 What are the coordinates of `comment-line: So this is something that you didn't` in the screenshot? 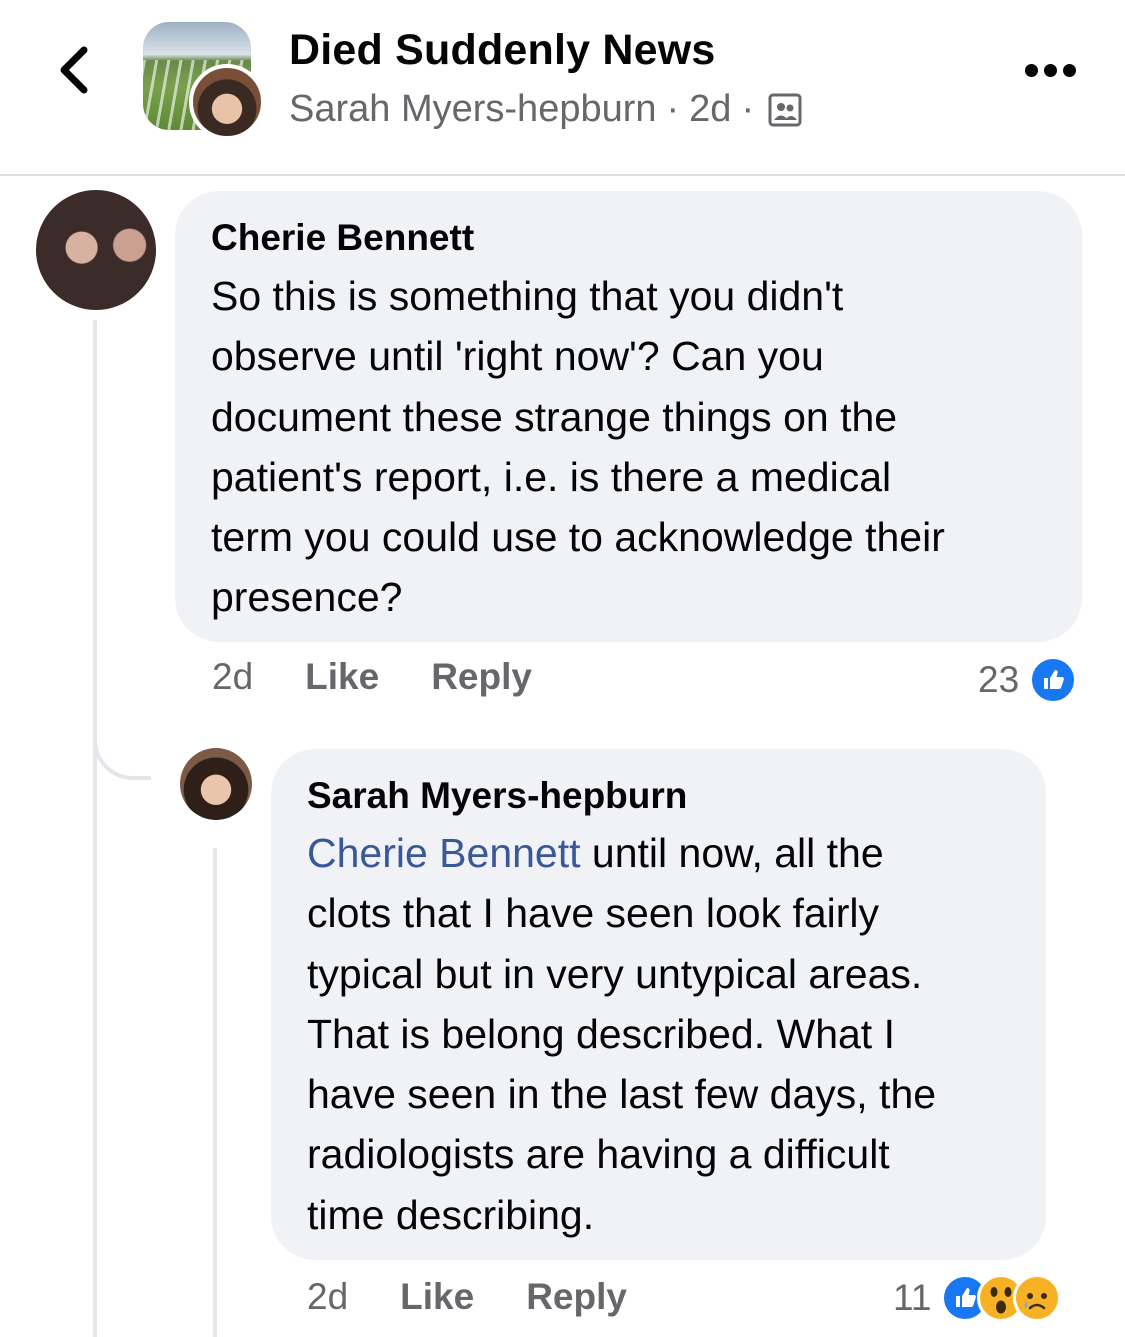 It's located at (527, 296).